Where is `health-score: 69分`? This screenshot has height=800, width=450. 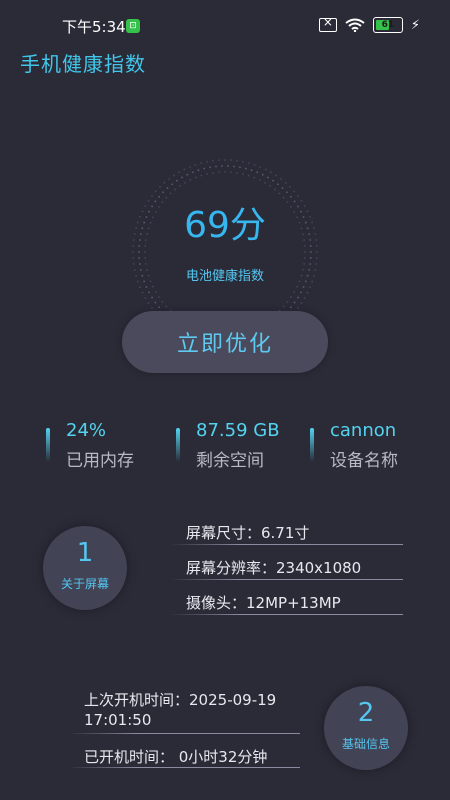
health-score: 69分 is located at coordinates (225, 225).